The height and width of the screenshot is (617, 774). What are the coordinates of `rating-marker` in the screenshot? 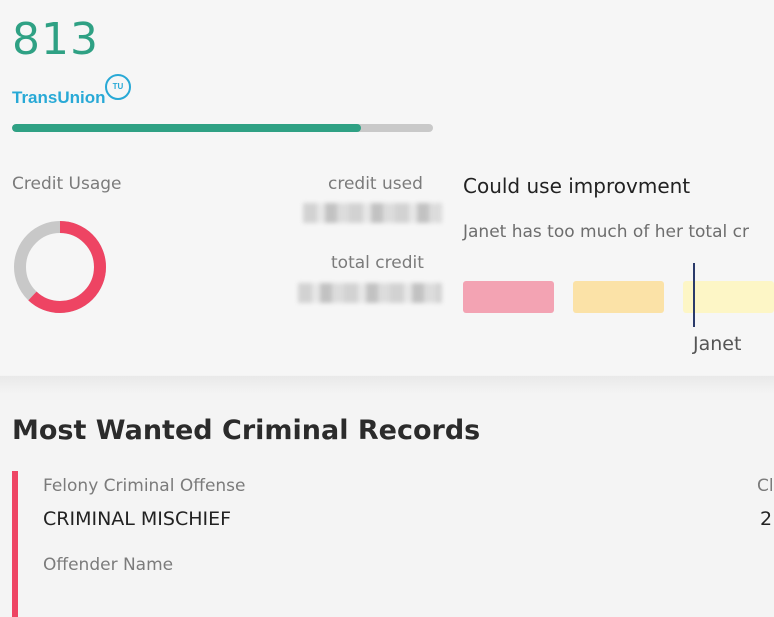 It's located at (694, 295).